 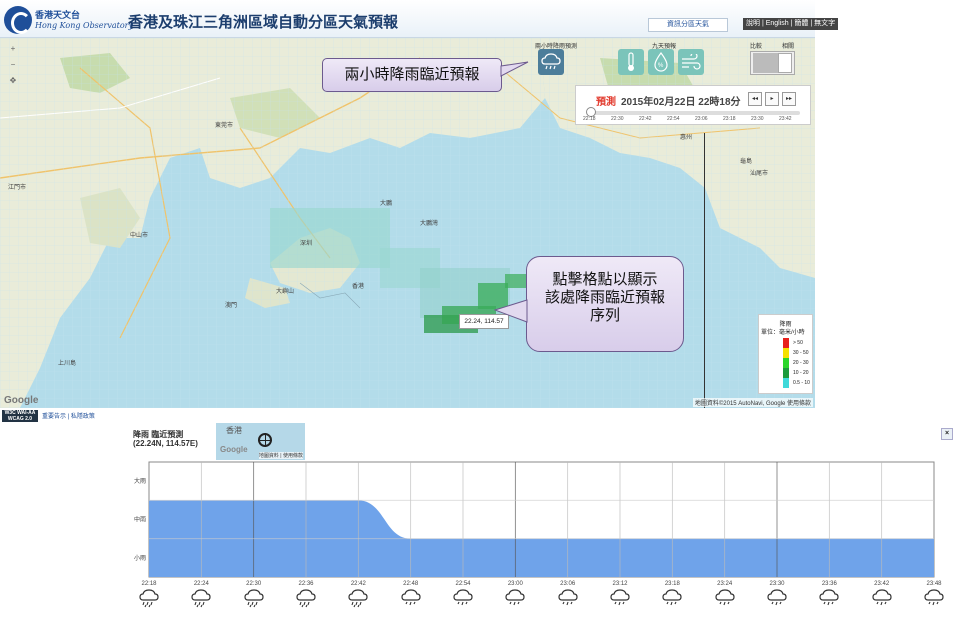 I want to click on y-axis-label: 中雨, so click(x=140, y=520).